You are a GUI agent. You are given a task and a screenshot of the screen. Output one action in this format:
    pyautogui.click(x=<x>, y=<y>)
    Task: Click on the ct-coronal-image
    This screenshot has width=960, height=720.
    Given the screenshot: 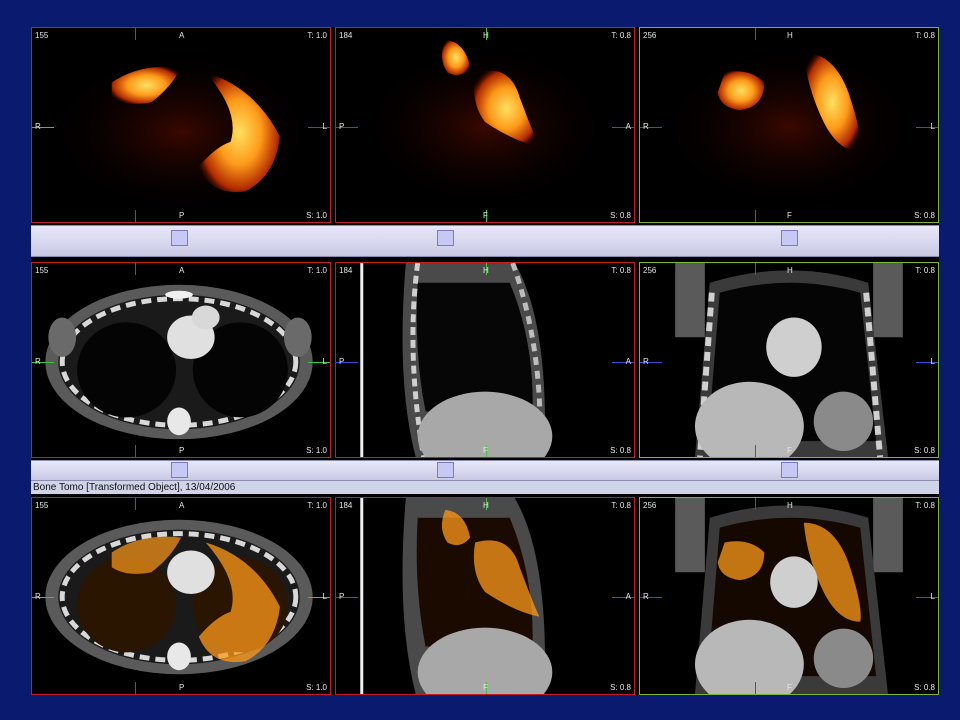 What is the action you would take?
    pyautogui.click(x=789, y=360)
    